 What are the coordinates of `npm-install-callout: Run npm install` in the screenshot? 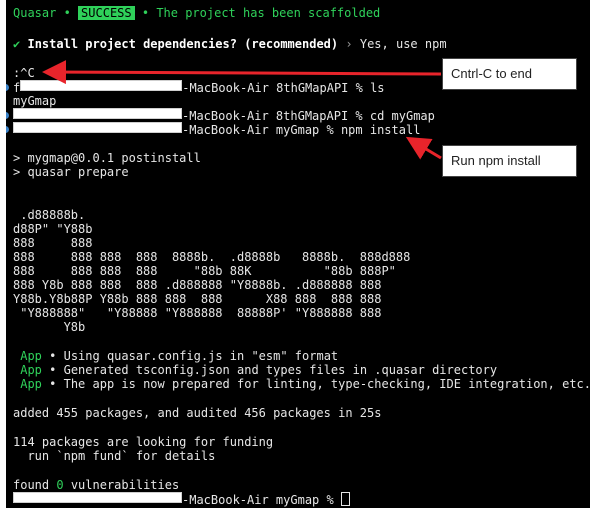 It's located at (509, 161).